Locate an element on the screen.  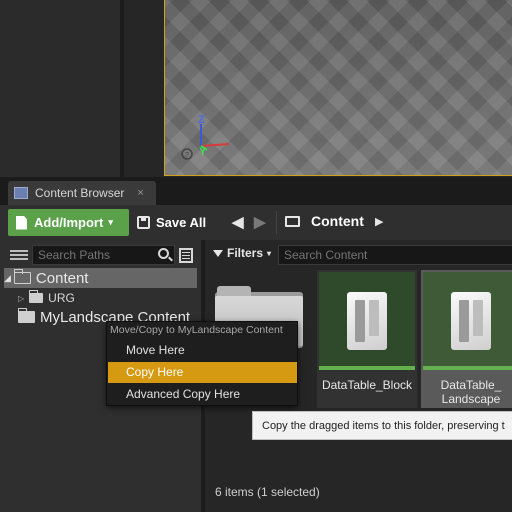
asset-tile-datatable-landscape: DataTable_ Landscape is located at coordinates (466, 339).